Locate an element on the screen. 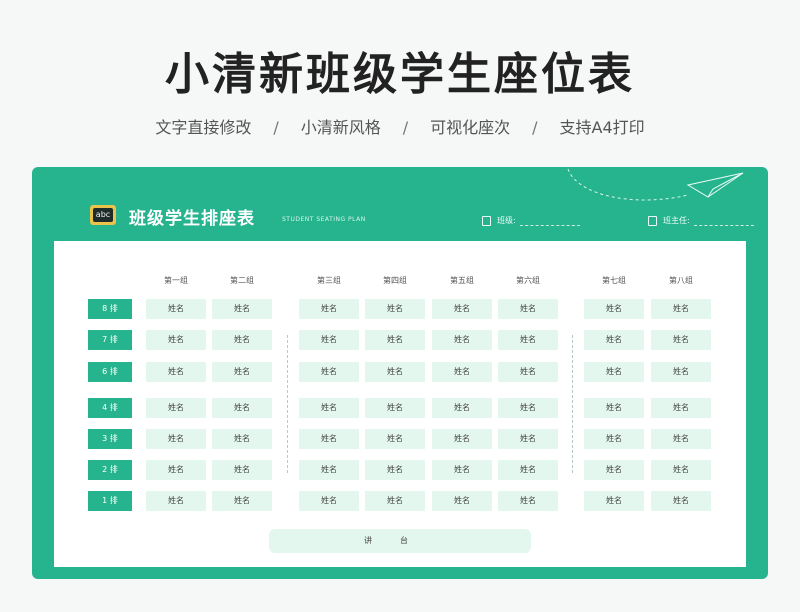  row-label: 3 排 is located at coordinates (110, 439).